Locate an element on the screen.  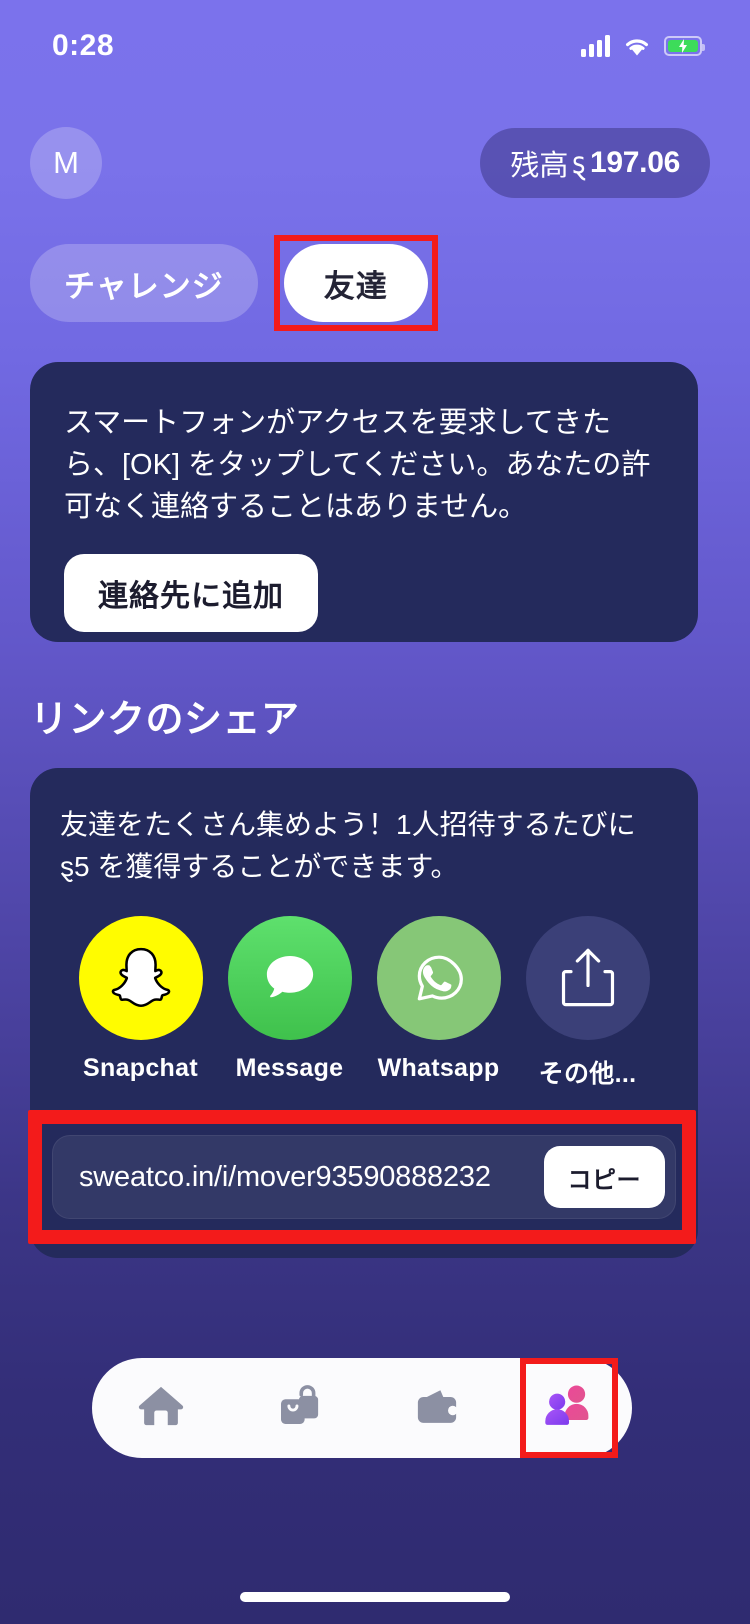
home-icon is located at coordinates (161, 1408).